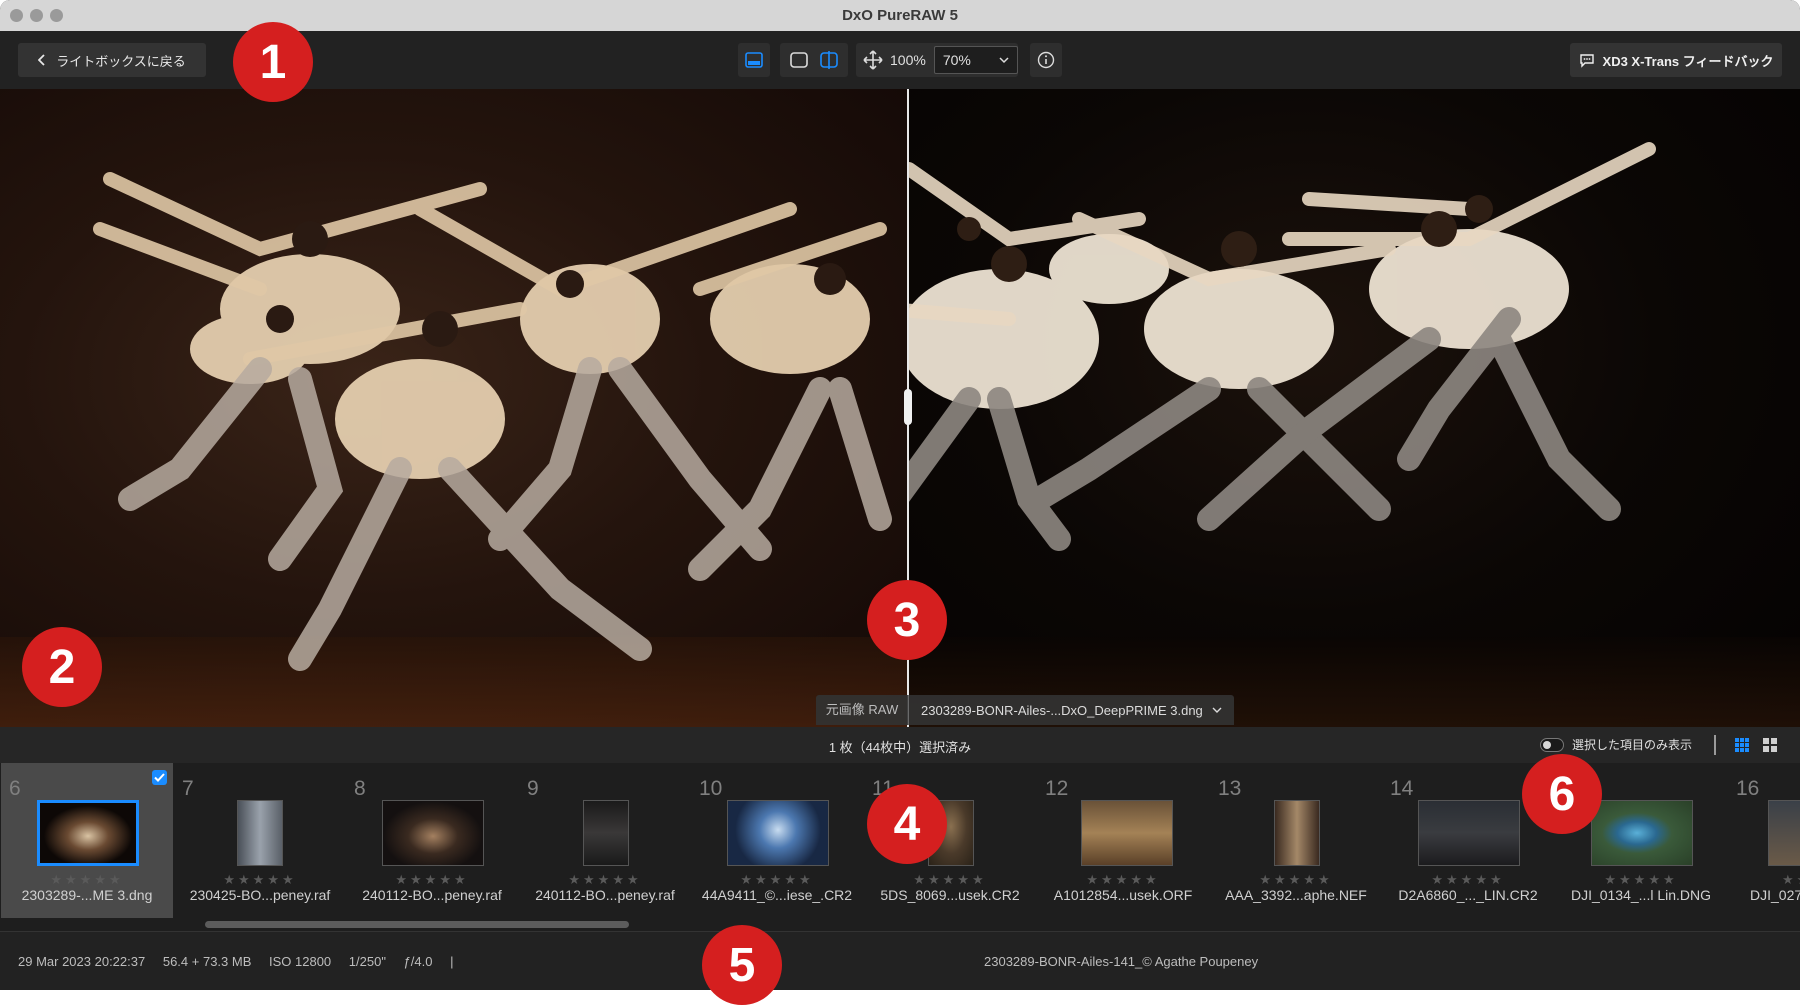  Describe the element at coordinates (1632, 745) in the screenshot. I see `show-selected-only-label: 選択した項目のみ表示` at that location.